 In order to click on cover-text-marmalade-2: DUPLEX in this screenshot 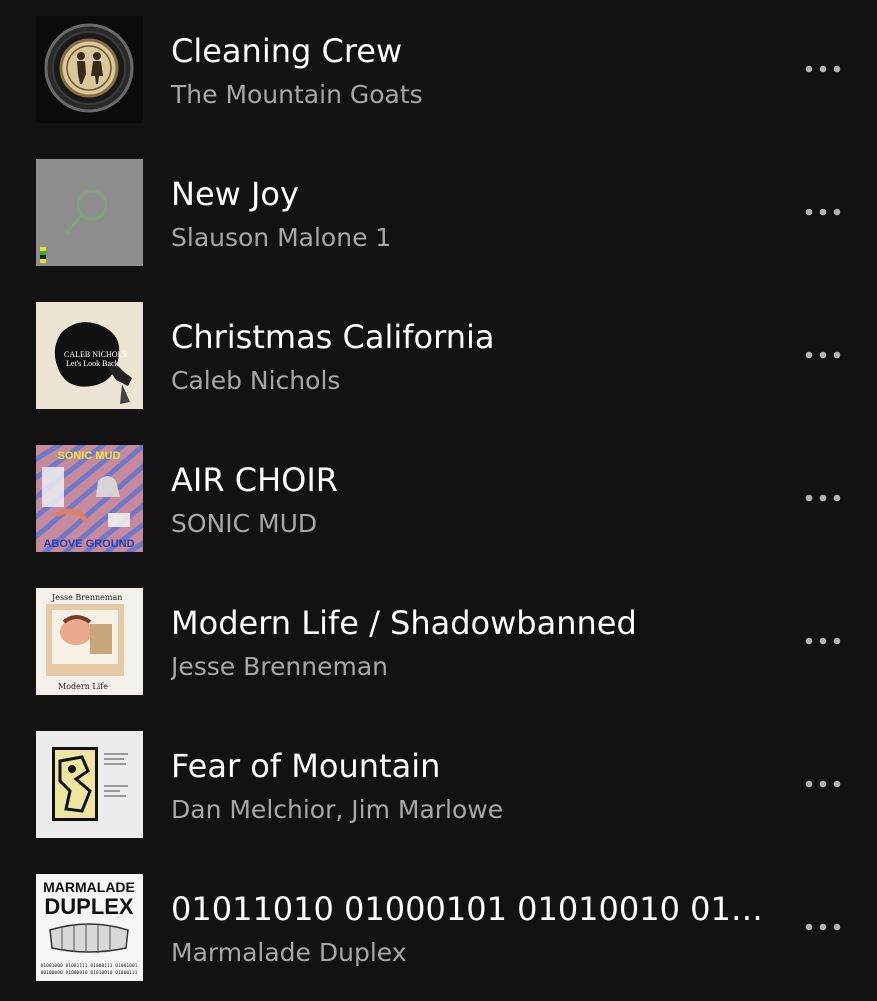, I will do `click(89, 906)`.